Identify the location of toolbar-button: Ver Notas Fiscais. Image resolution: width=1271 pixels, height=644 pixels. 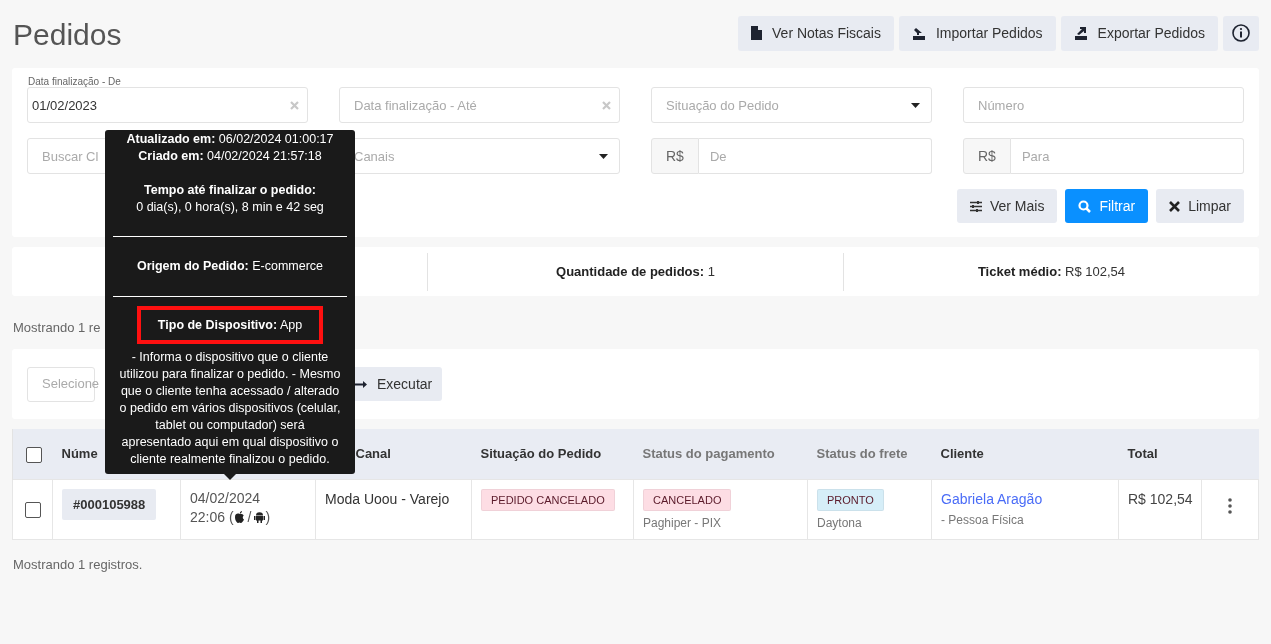
(816, 33).